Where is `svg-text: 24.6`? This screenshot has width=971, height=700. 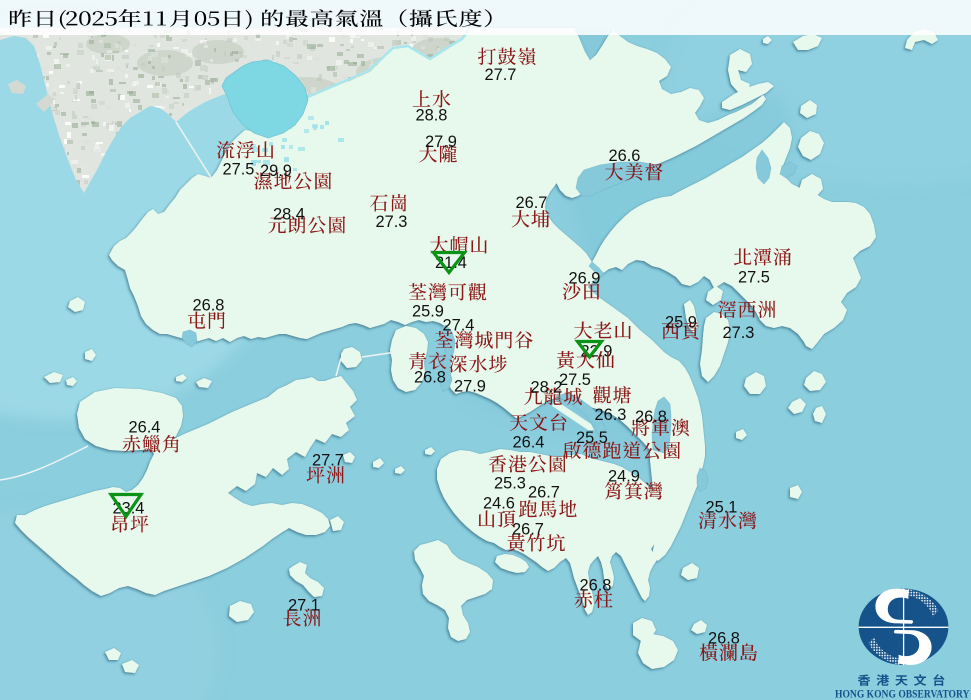
svg-text: 24.6 is located at coordinates (499, 504).